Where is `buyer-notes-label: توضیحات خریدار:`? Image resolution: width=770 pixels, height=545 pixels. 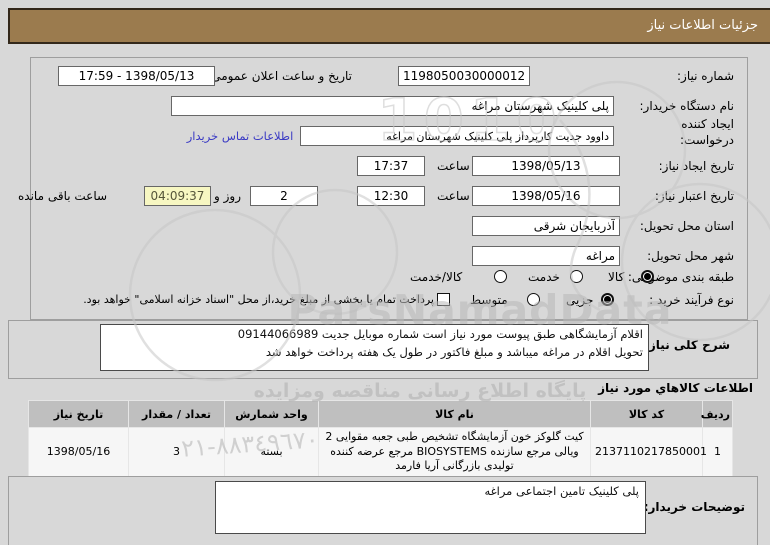 buyer-notes-label: توضیحات خریدار: is located at coordinates (694, 507).